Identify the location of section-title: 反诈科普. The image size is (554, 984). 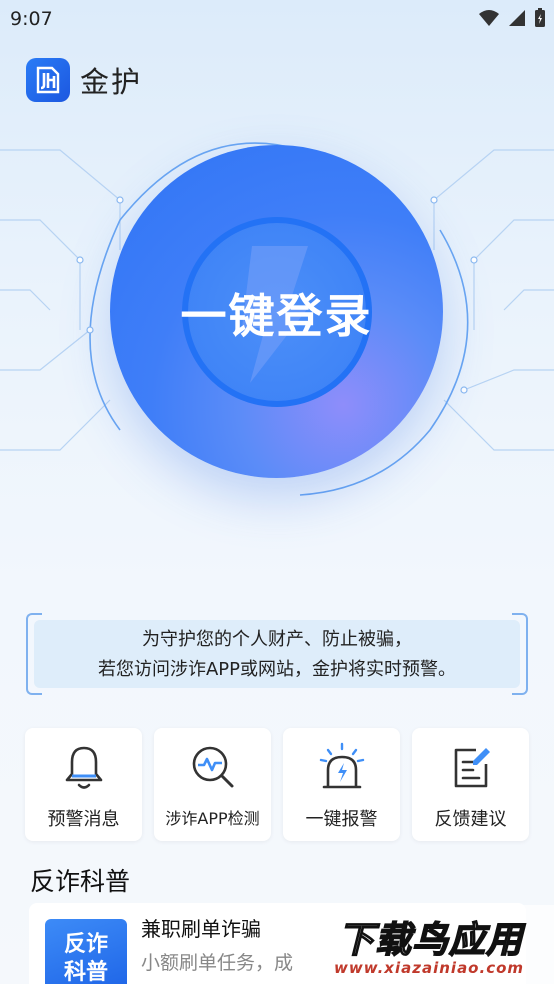
(80, 881).